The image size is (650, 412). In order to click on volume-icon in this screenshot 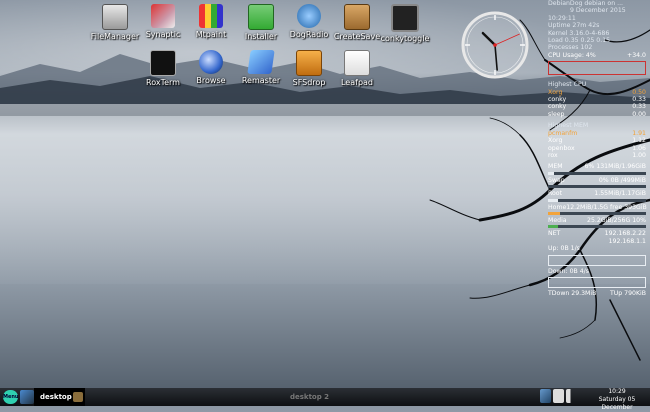, I will do `click(571, 396)`.